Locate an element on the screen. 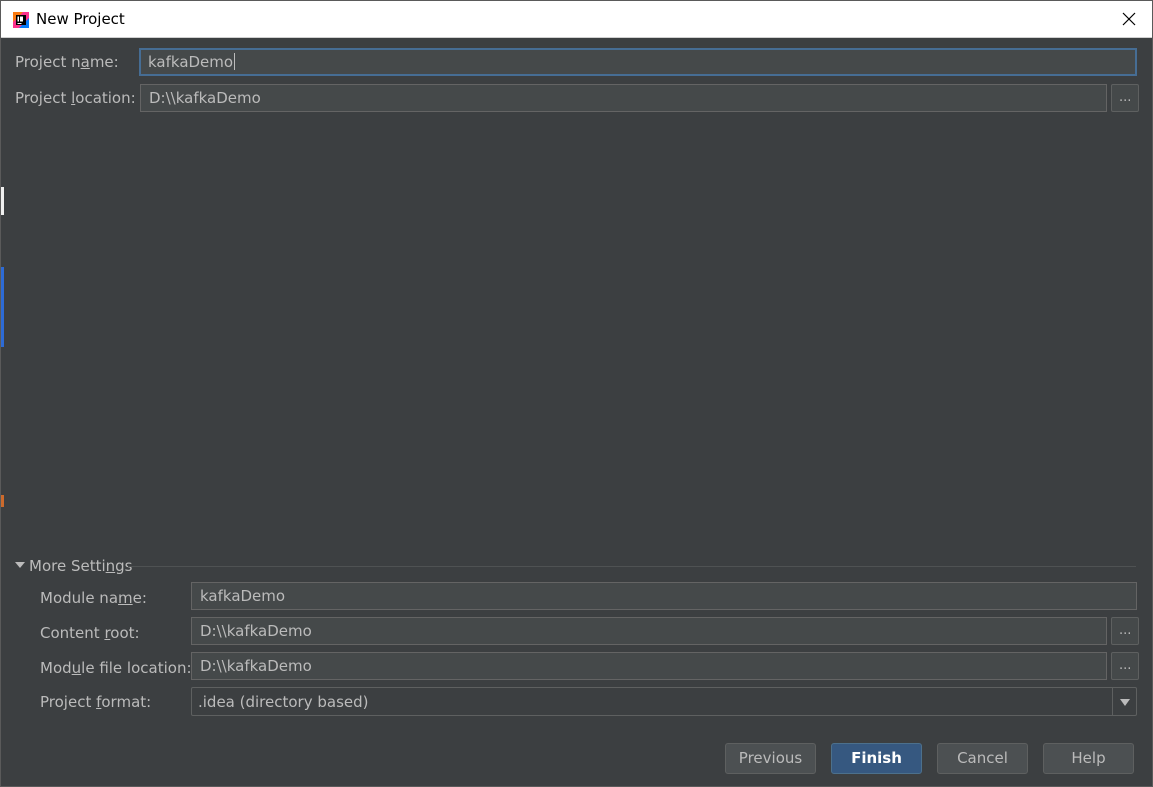 This screenshot has width=1153, height=787. text-caret is located at coordinates (235, 61).